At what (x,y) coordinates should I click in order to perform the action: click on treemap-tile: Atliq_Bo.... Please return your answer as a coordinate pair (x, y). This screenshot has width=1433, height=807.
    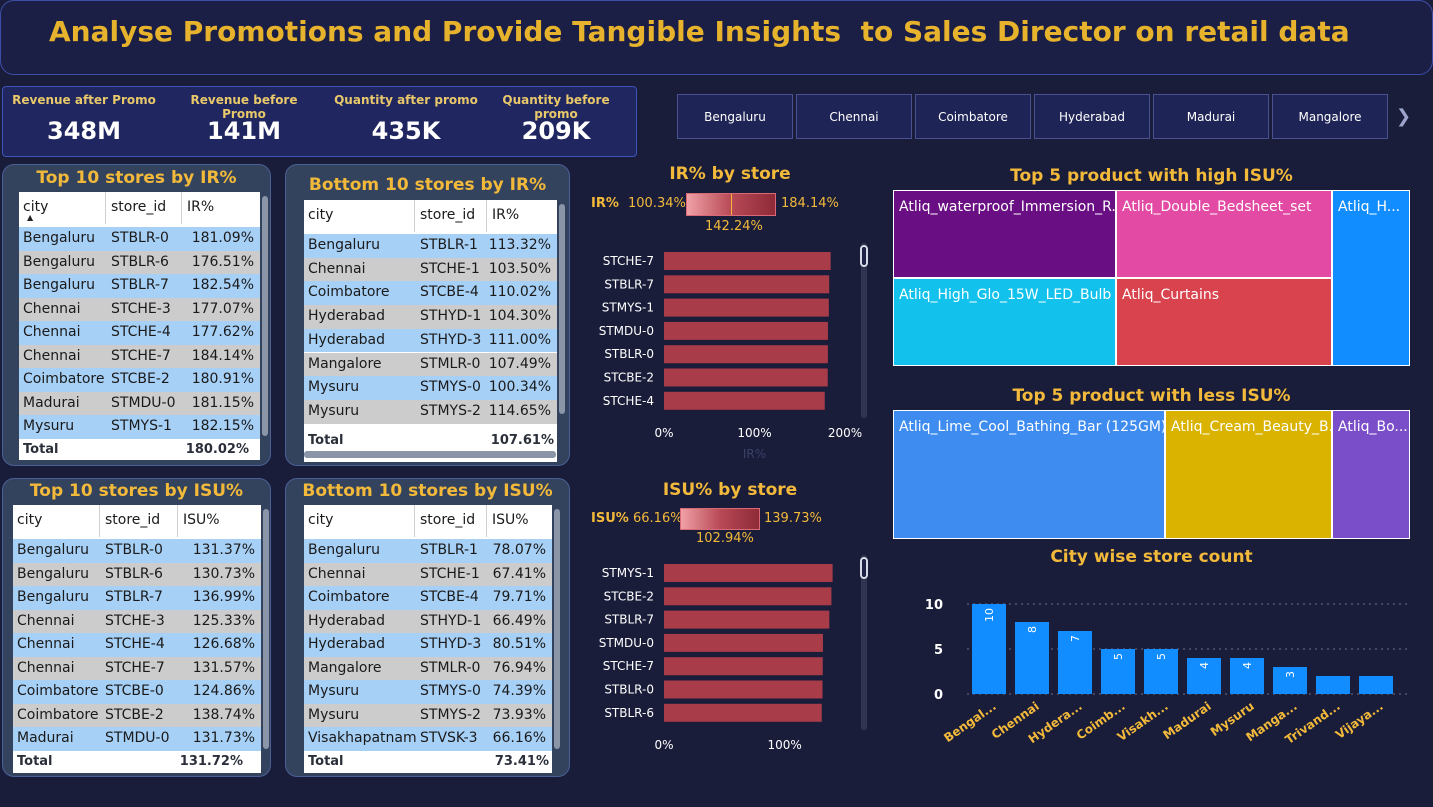
    Looking at the image, I should click on (1371, 474).